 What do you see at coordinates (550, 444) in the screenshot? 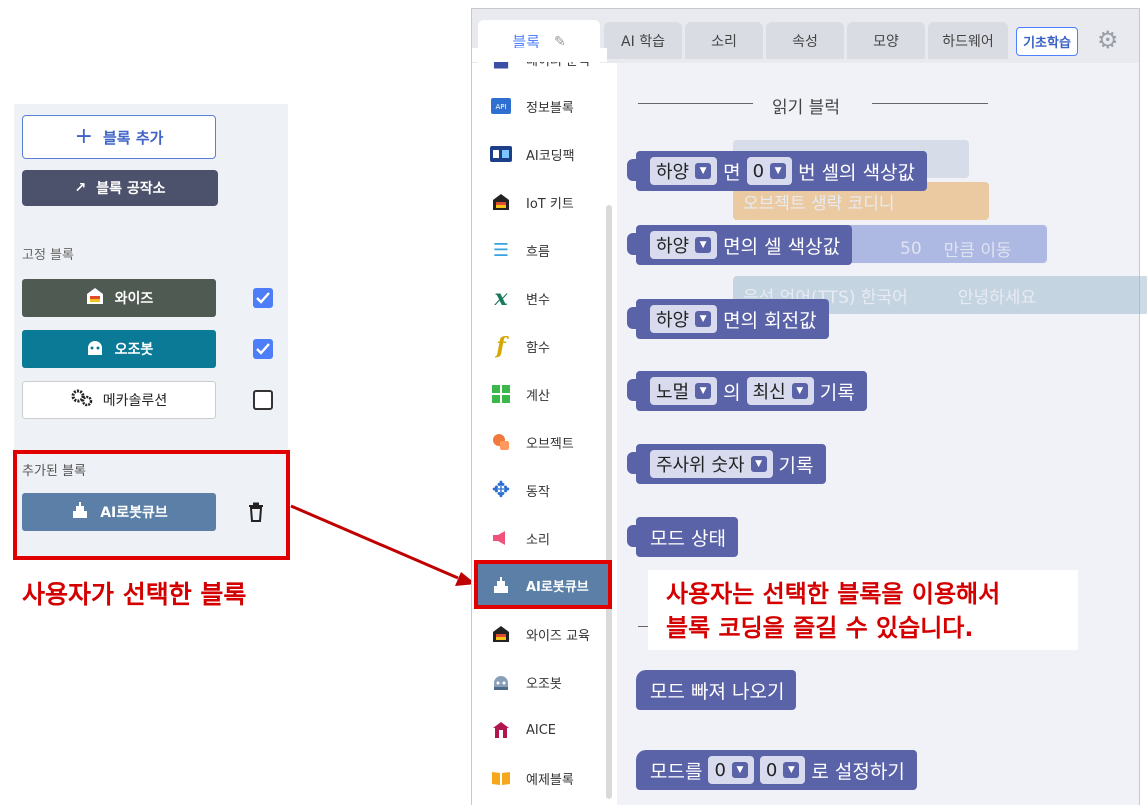
I see `category-label: 오브젝트` at bounding box center [550, 444].